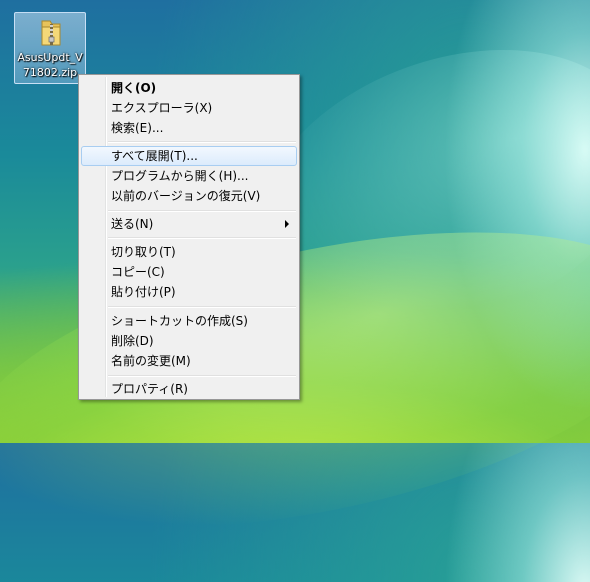 This screenshot has width=590, height=582. I want to click on menu-item-properties: プロパティ(R), so click(189, 389).